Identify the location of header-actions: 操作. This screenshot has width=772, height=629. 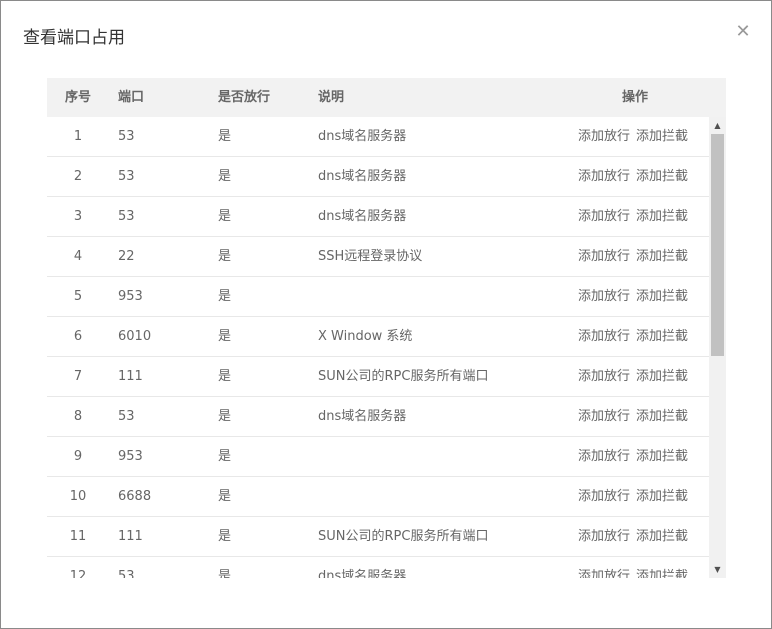
(635, 97).